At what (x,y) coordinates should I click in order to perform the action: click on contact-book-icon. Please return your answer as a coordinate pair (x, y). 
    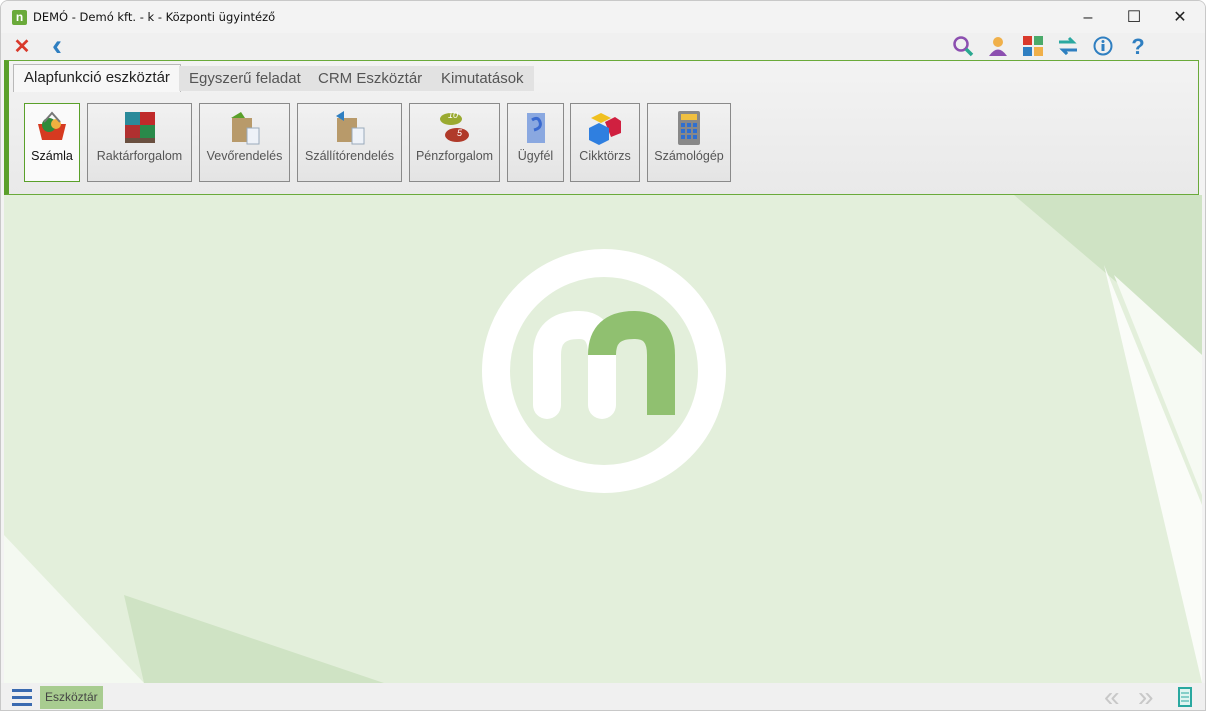
    Looking at the image, I should click on (535, 128).